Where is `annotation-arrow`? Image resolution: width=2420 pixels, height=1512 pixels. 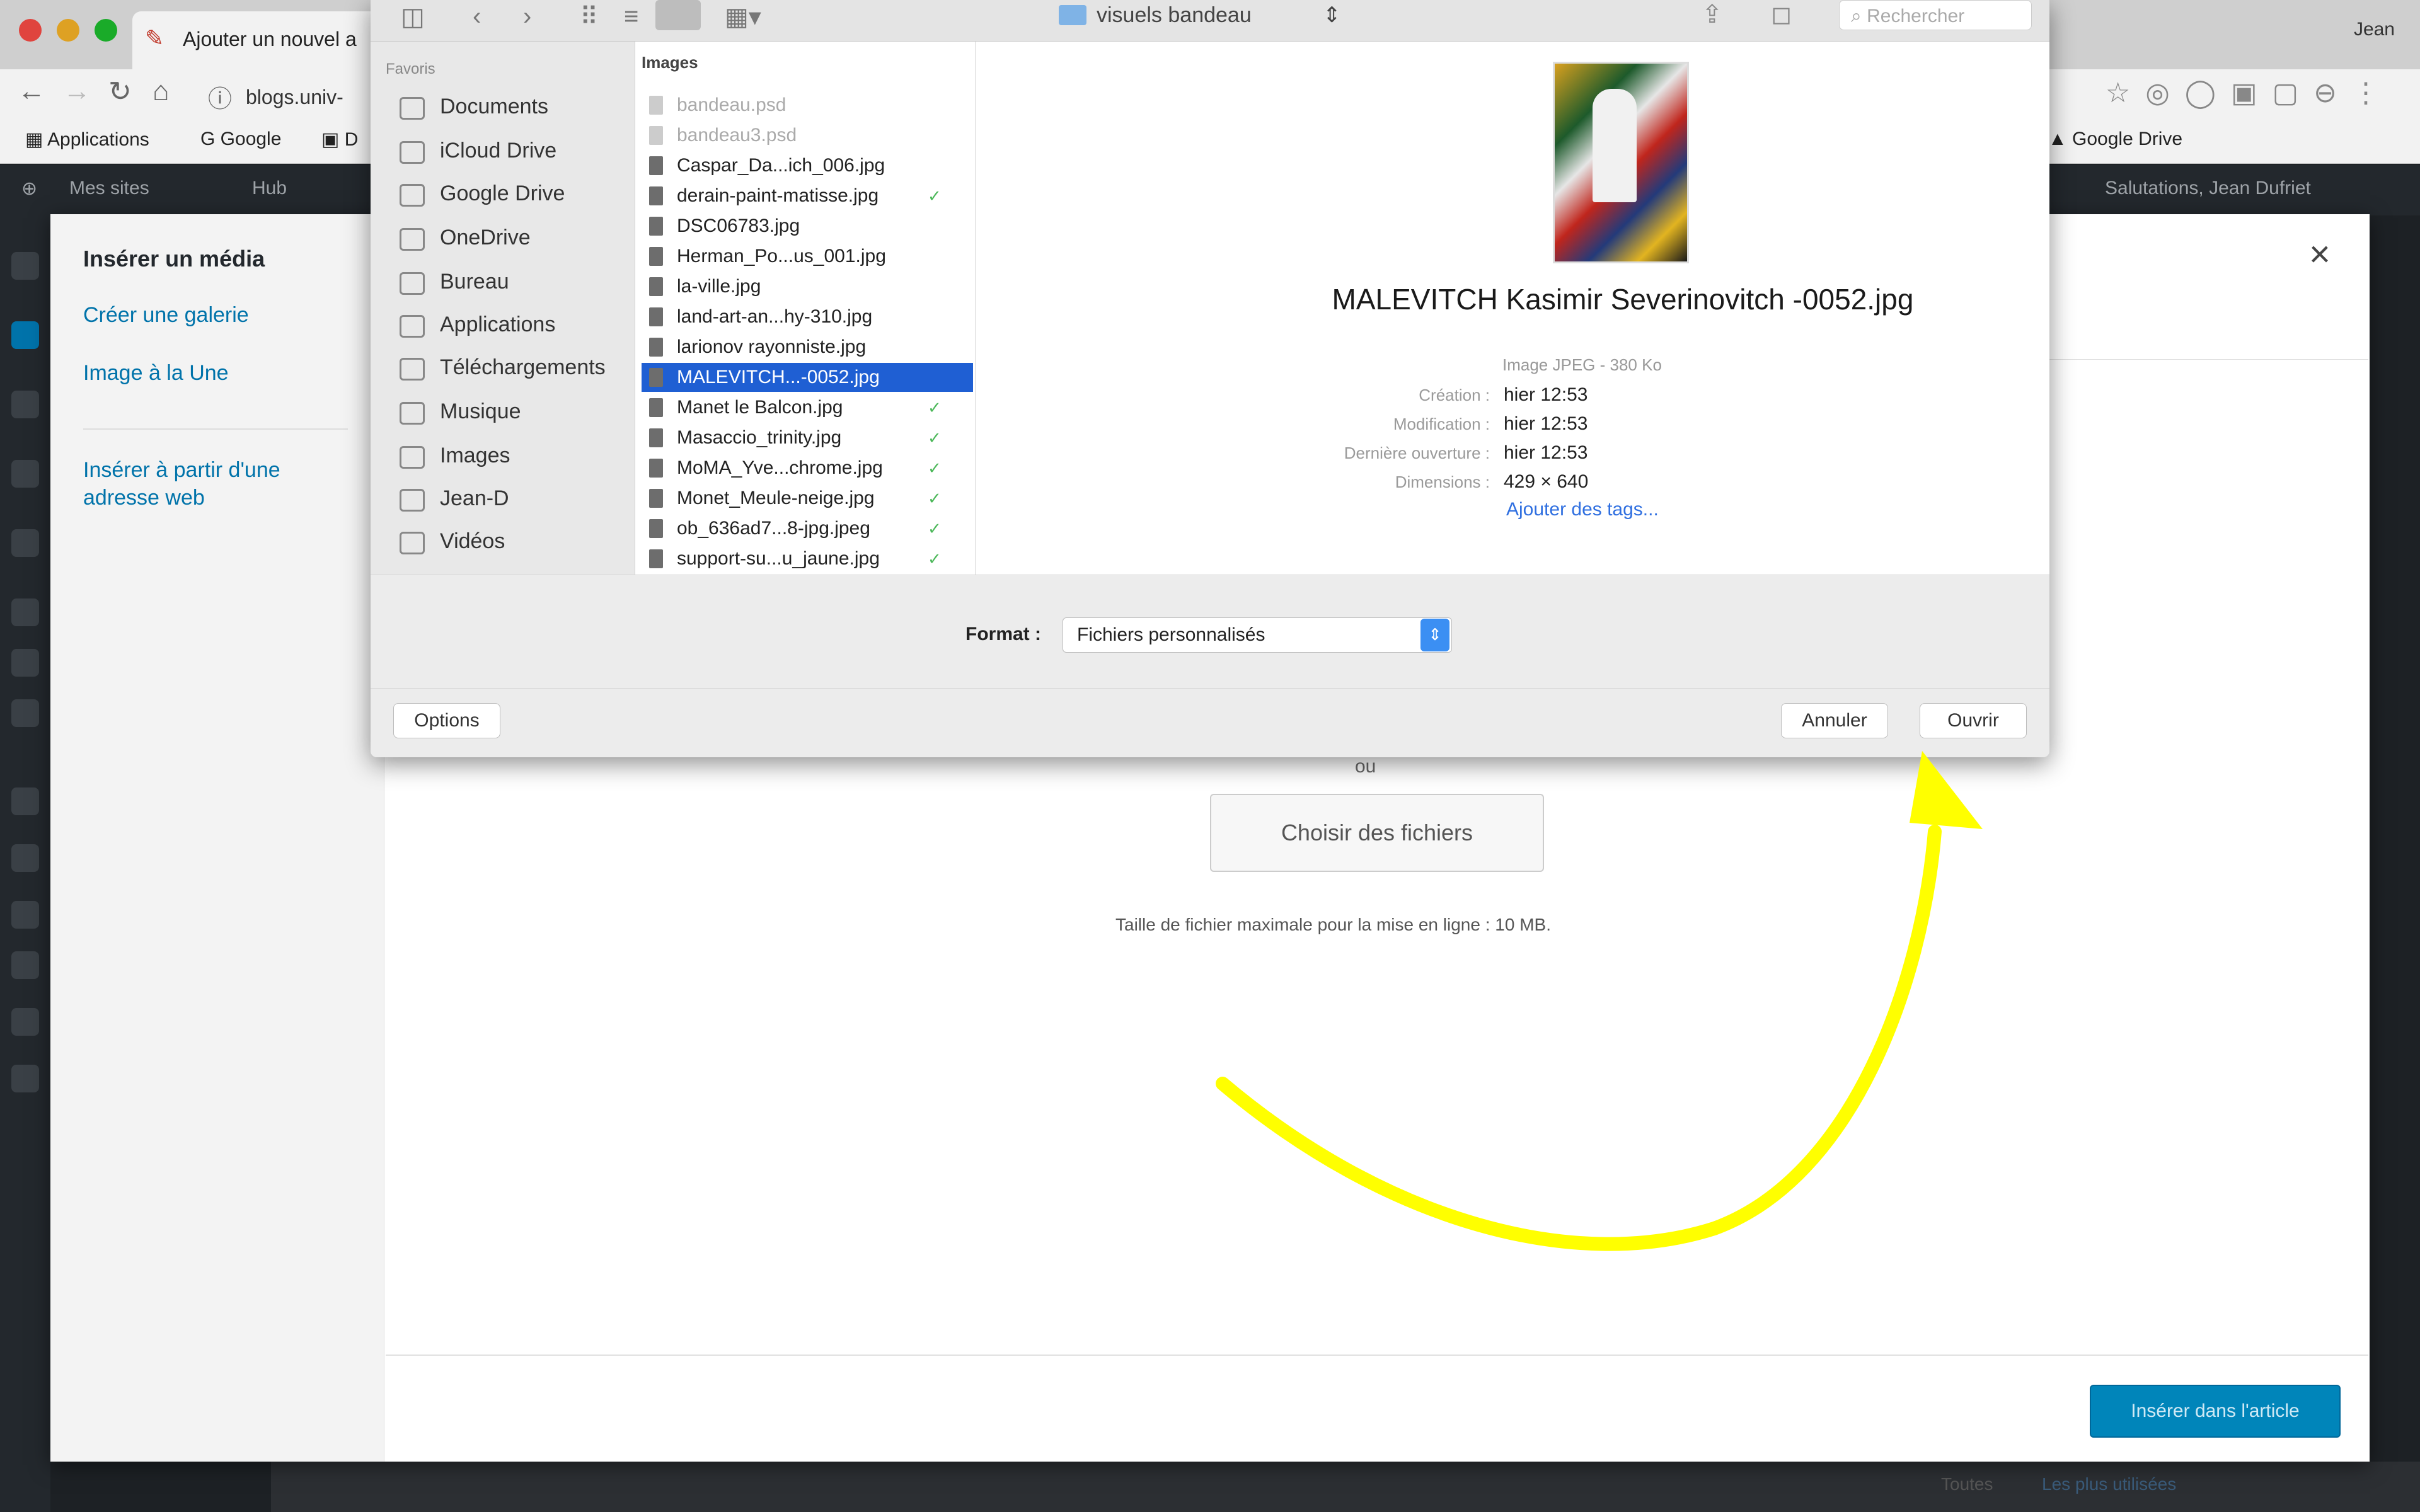 annotation-arrow is located at coordinates (1600, 1001).